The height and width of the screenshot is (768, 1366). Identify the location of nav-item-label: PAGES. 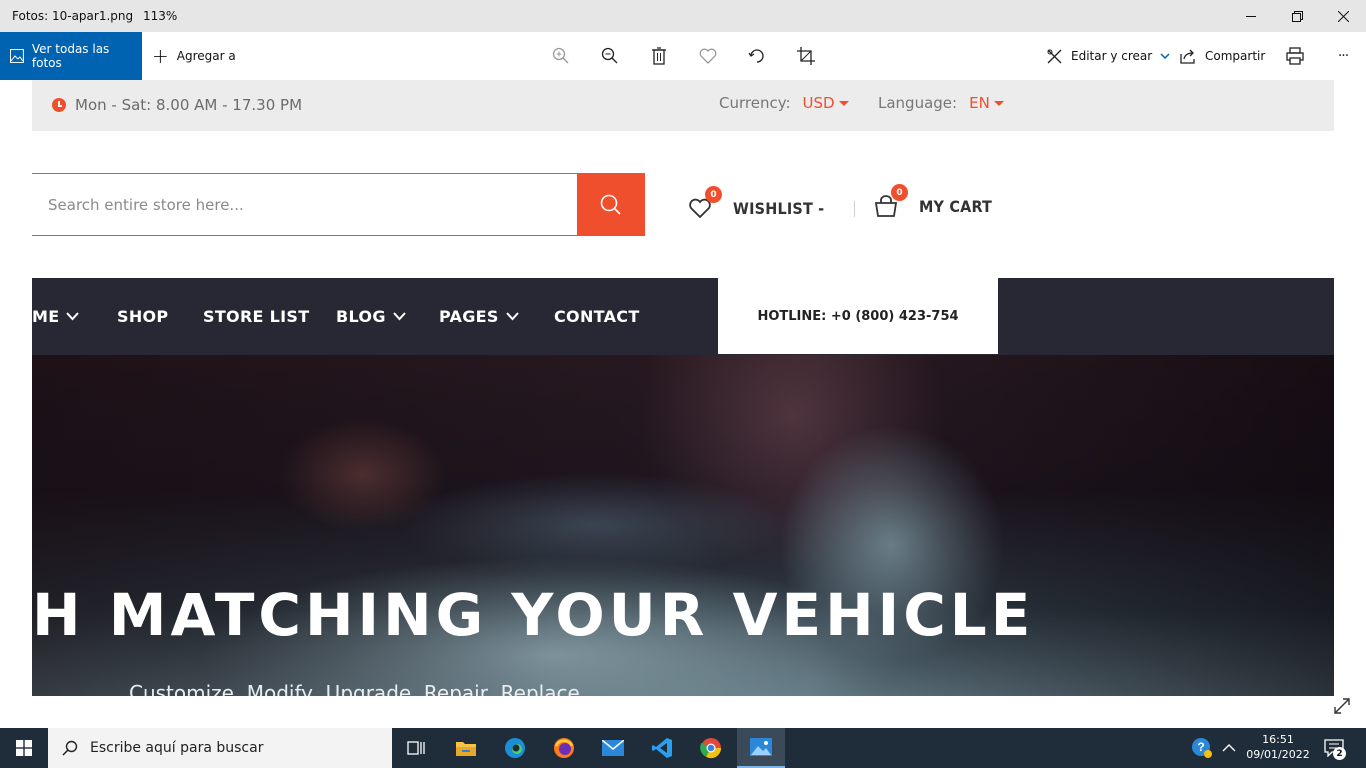
(469, 316).